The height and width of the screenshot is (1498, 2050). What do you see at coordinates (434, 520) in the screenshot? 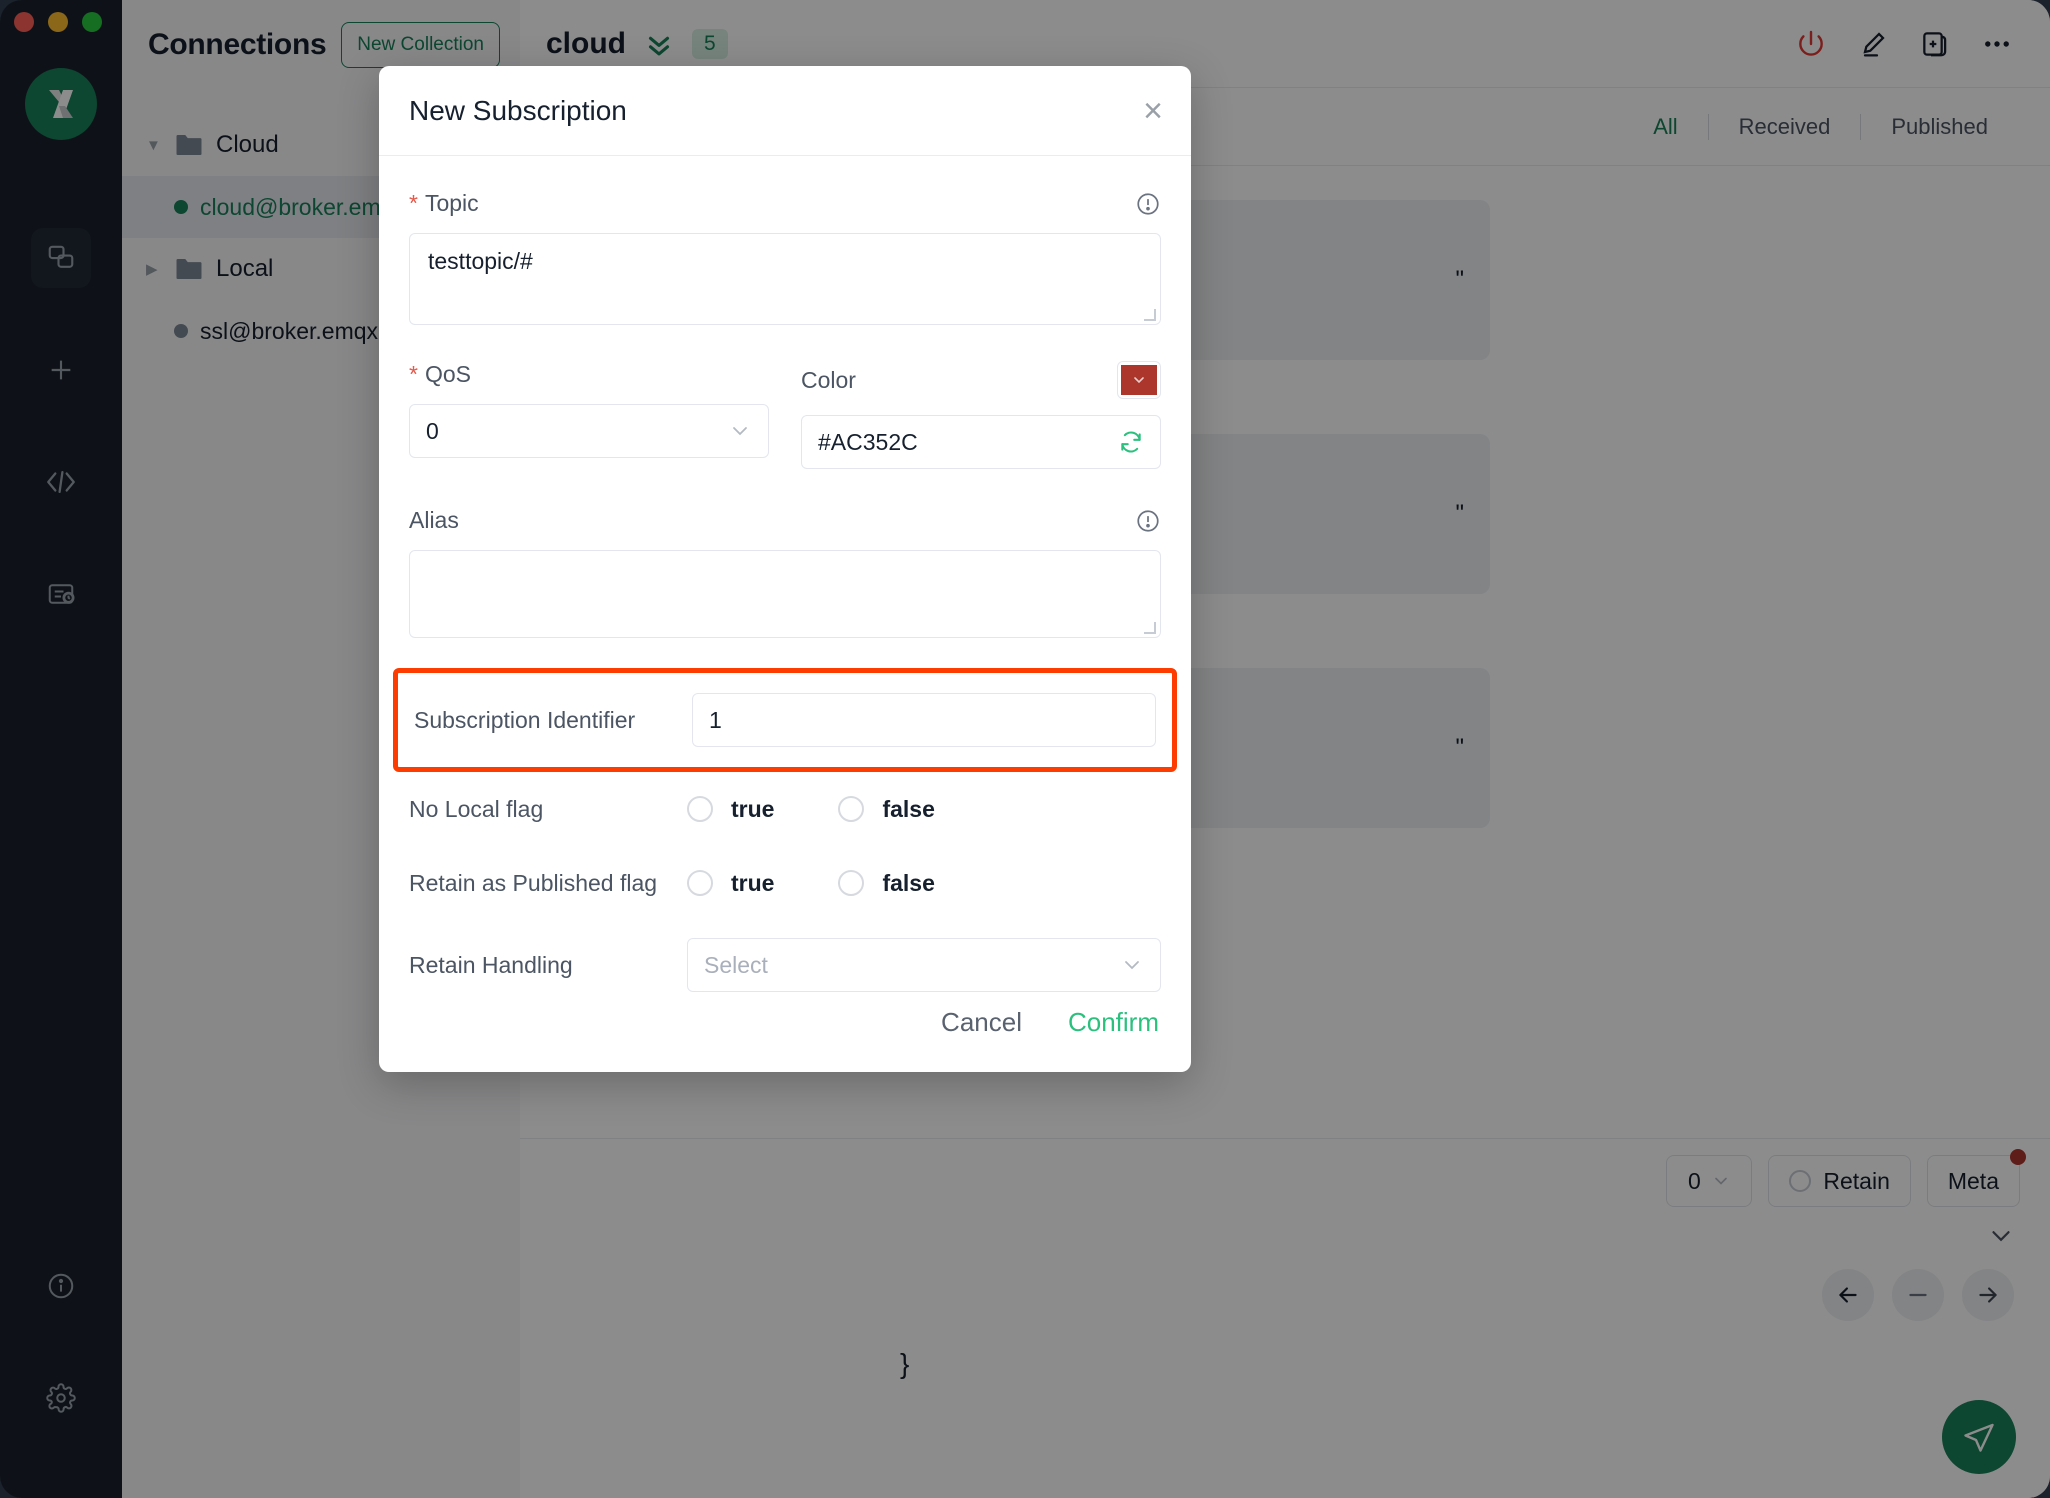
I see `alias-label: Alias` at bounding box center [434, 520].